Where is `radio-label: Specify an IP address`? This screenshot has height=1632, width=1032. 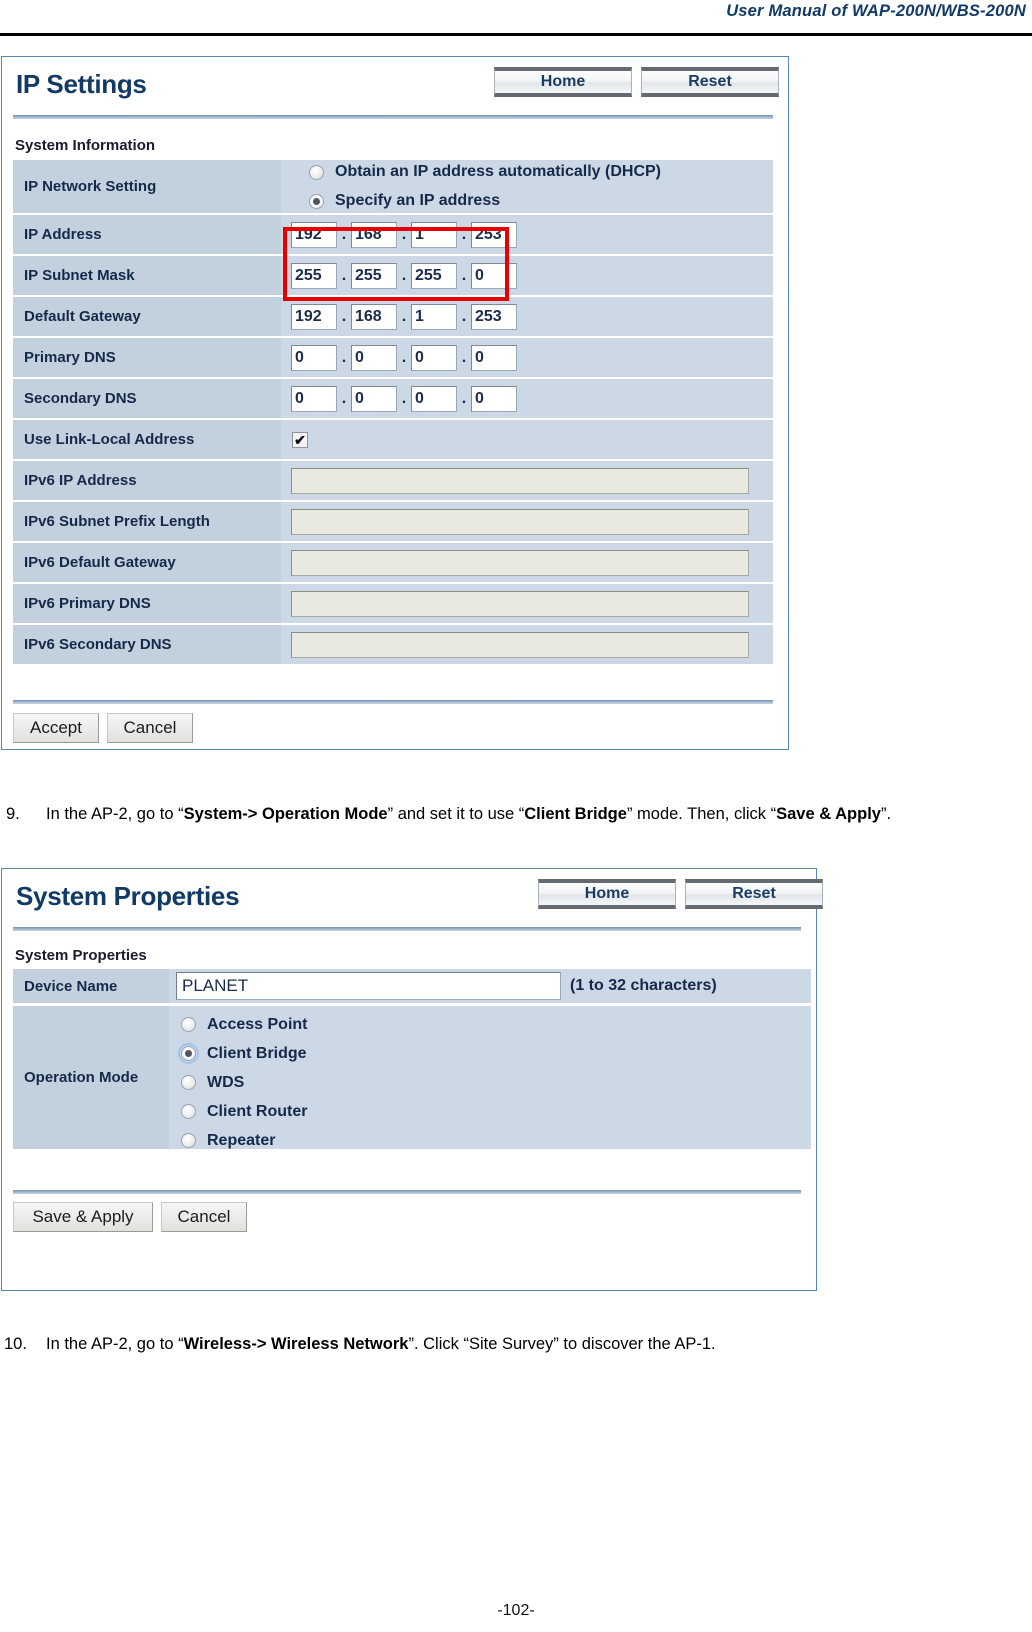 radio-label: Specify an IP address is located at coordinates (418, 200).